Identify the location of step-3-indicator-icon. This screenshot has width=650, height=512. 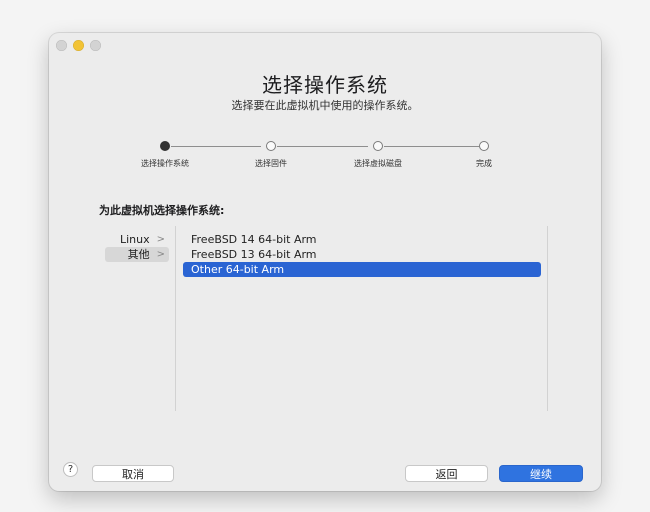
(378, 146).